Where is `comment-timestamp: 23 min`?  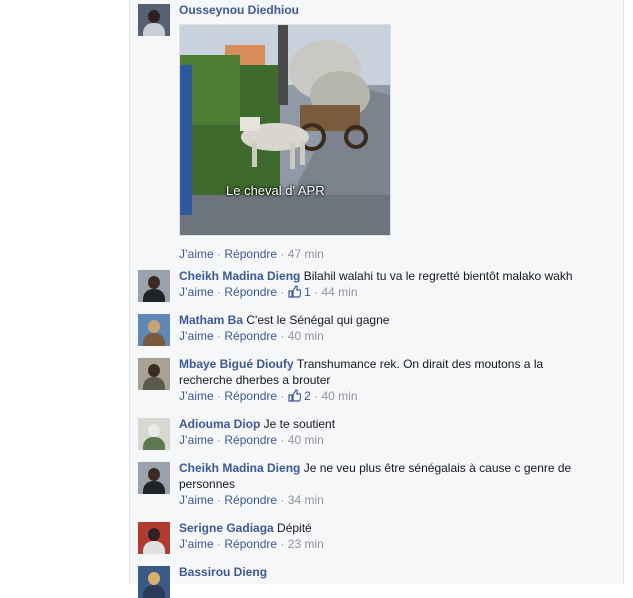
comment-timestamp: 23 min is located at coordinates (306, 544).